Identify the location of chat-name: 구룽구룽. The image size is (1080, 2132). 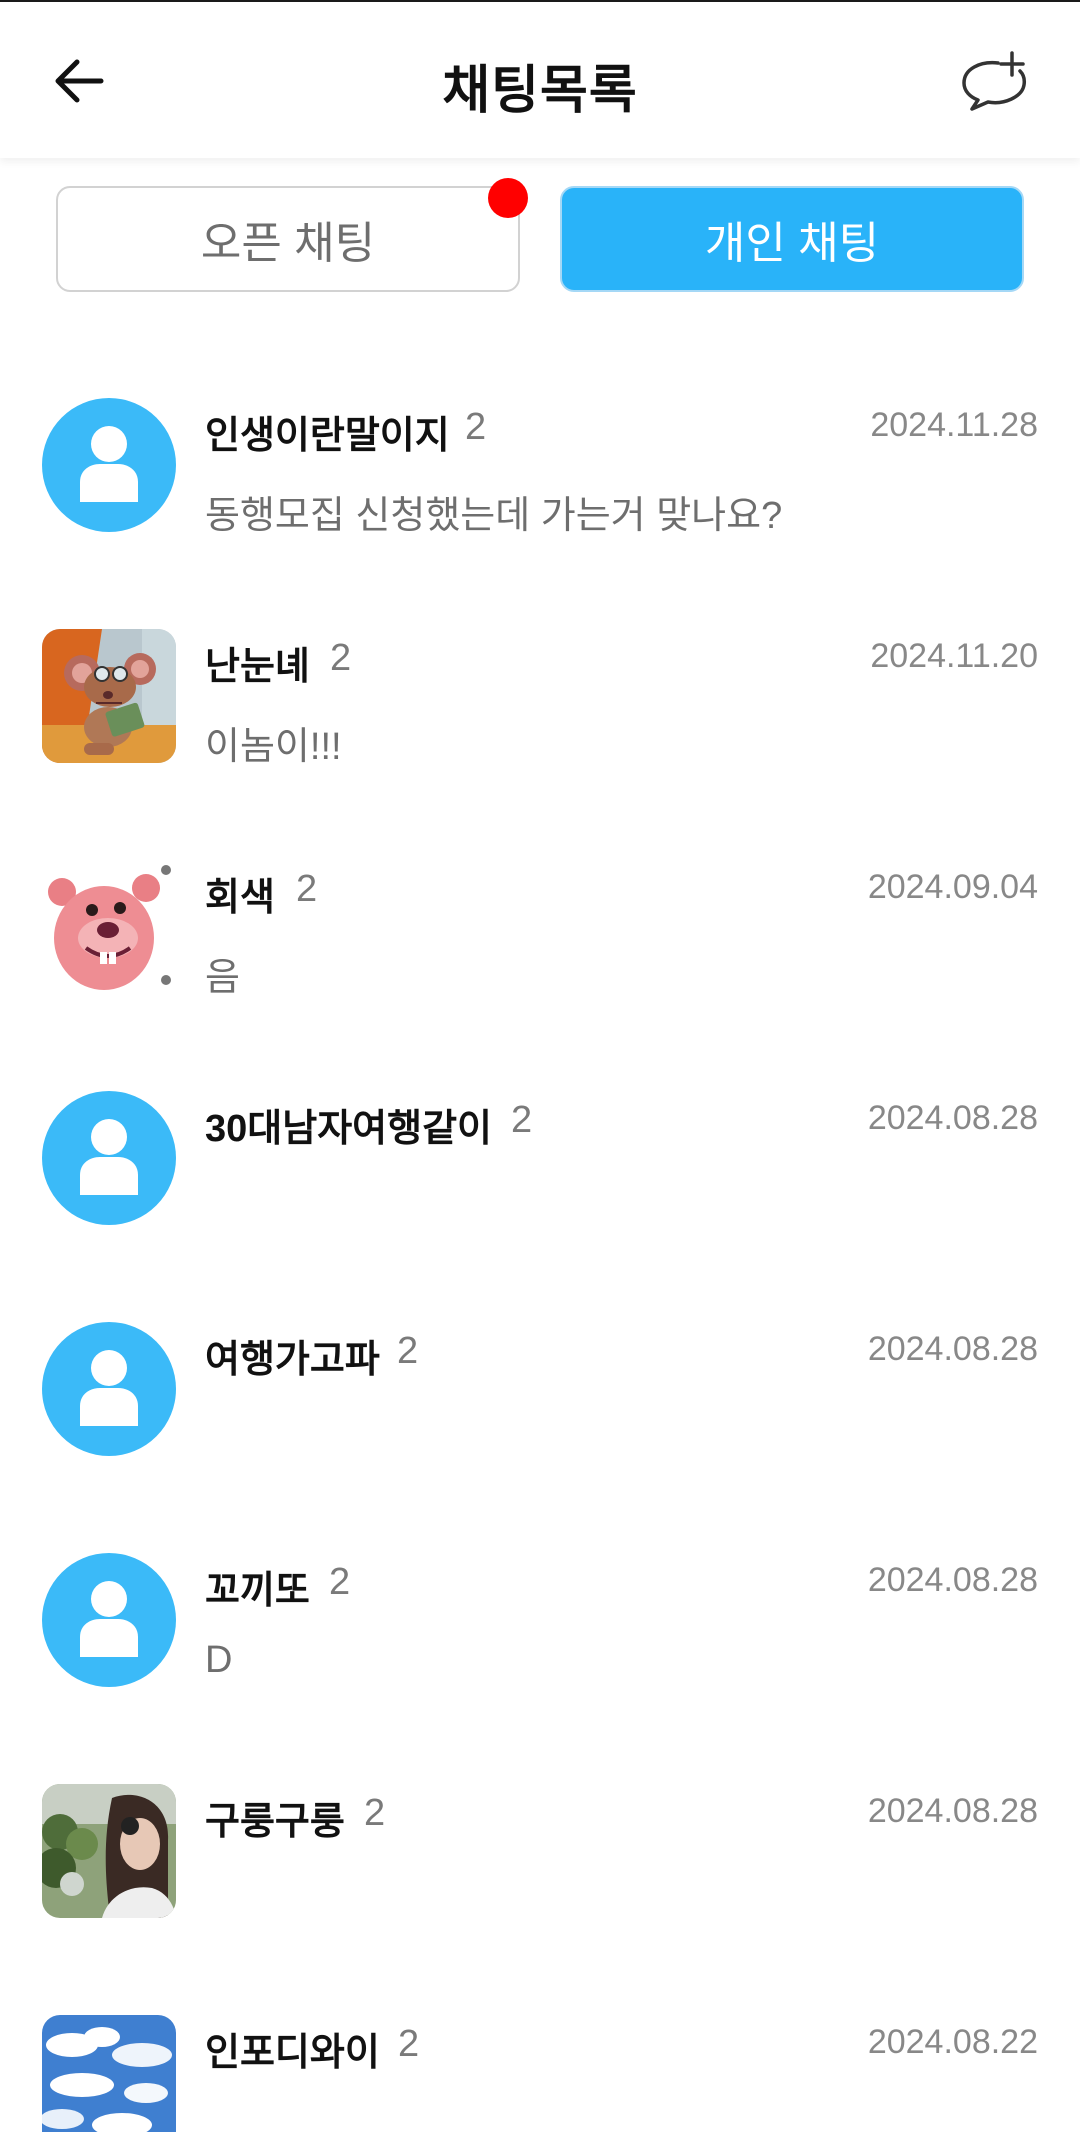
(275, 1822).